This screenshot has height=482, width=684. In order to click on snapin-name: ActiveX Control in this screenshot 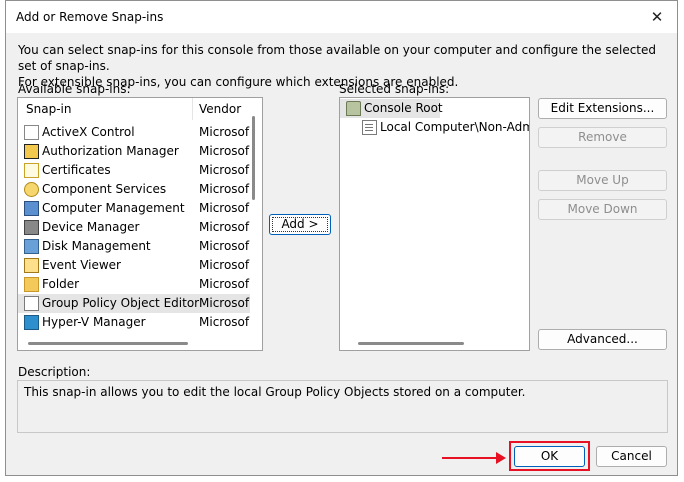, I will do `click(88, 132)`.